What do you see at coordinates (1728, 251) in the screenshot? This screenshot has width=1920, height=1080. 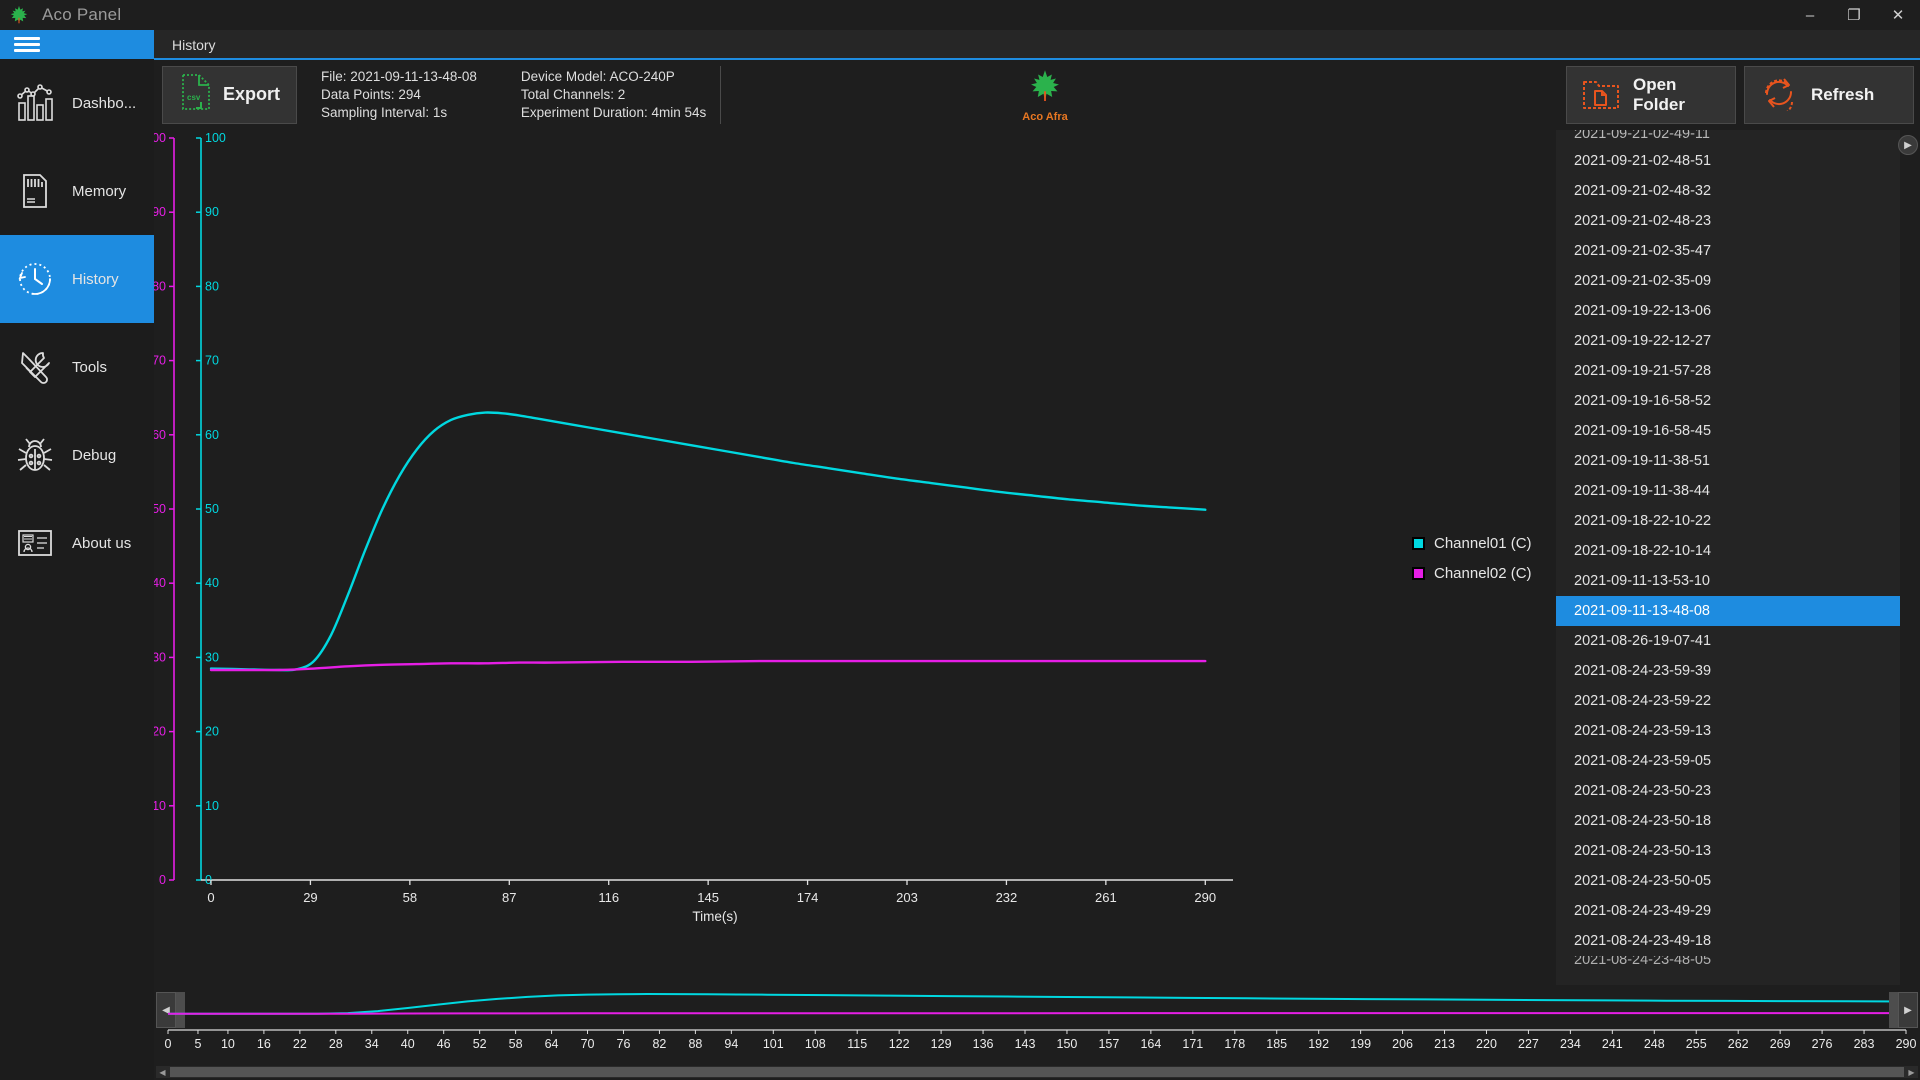 I see `file-list-item: 2021-09-21-02-35-47` at bounding box center [1728, 251].